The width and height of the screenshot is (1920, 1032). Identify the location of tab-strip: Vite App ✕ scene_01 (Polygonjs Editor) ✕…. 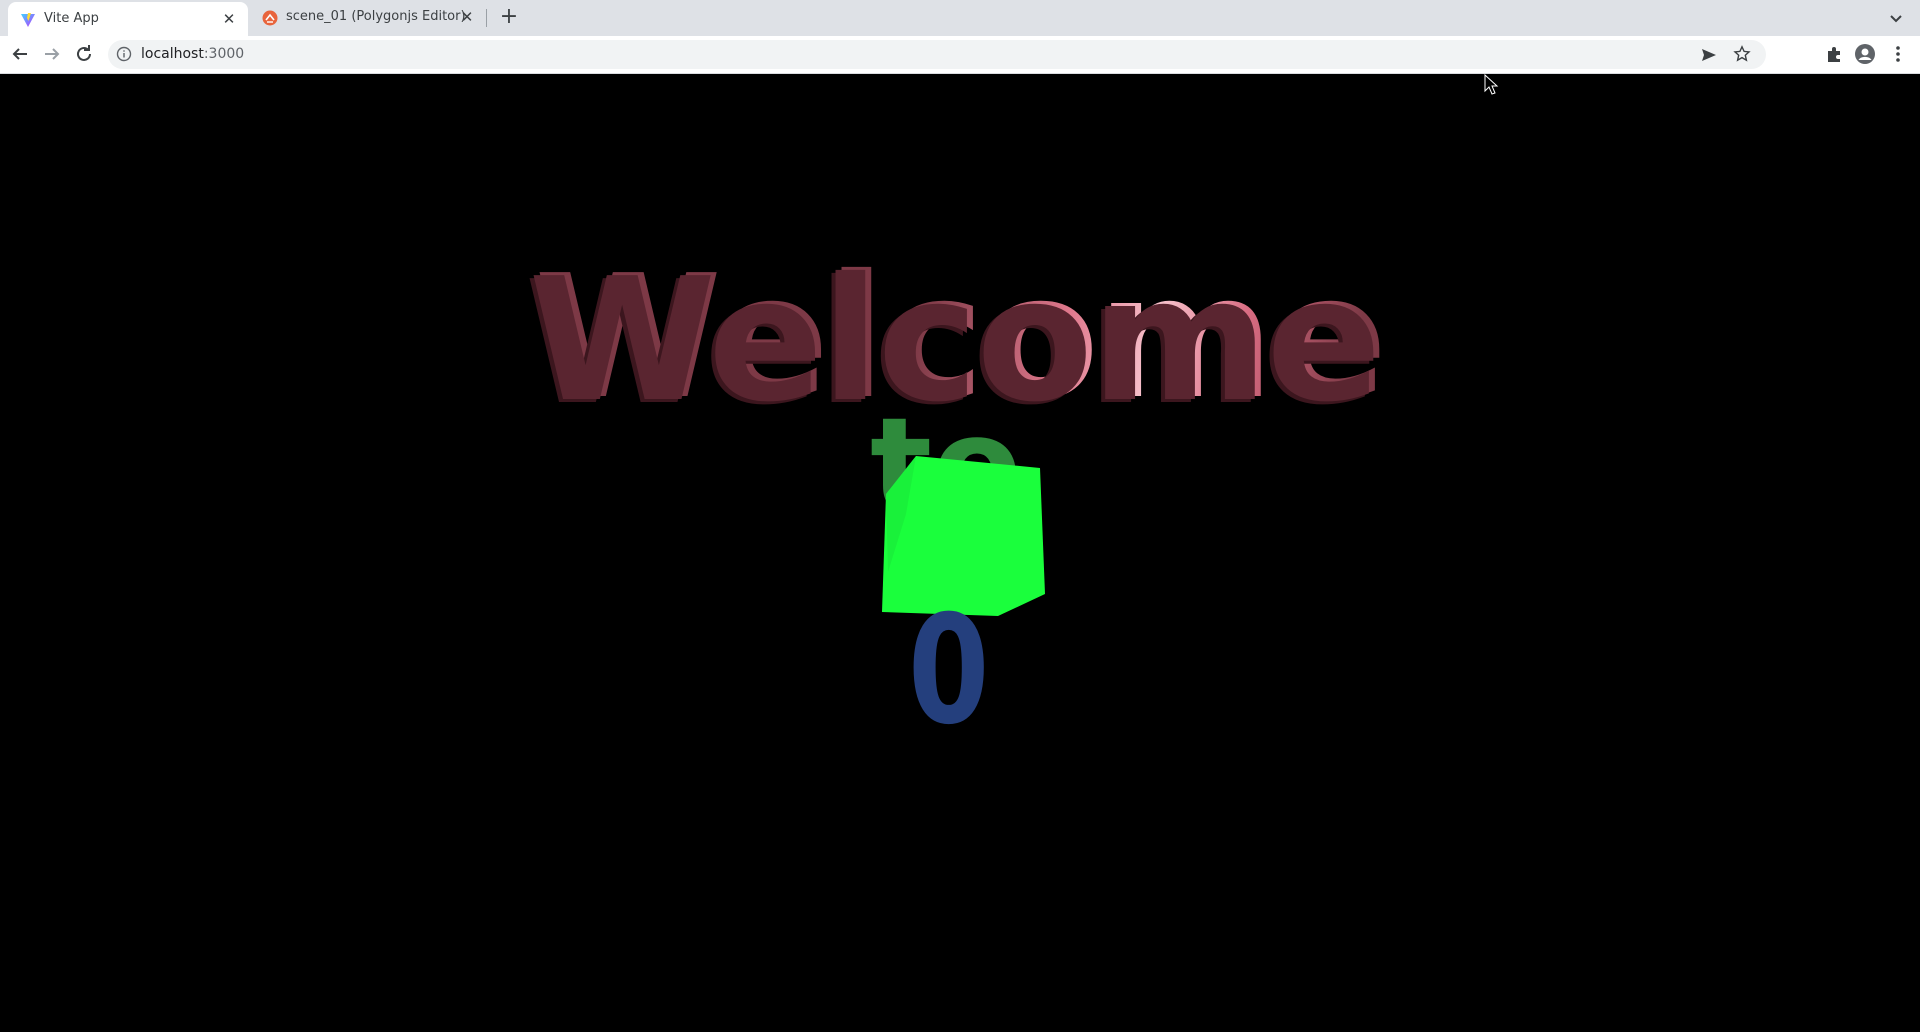
(960, 19).